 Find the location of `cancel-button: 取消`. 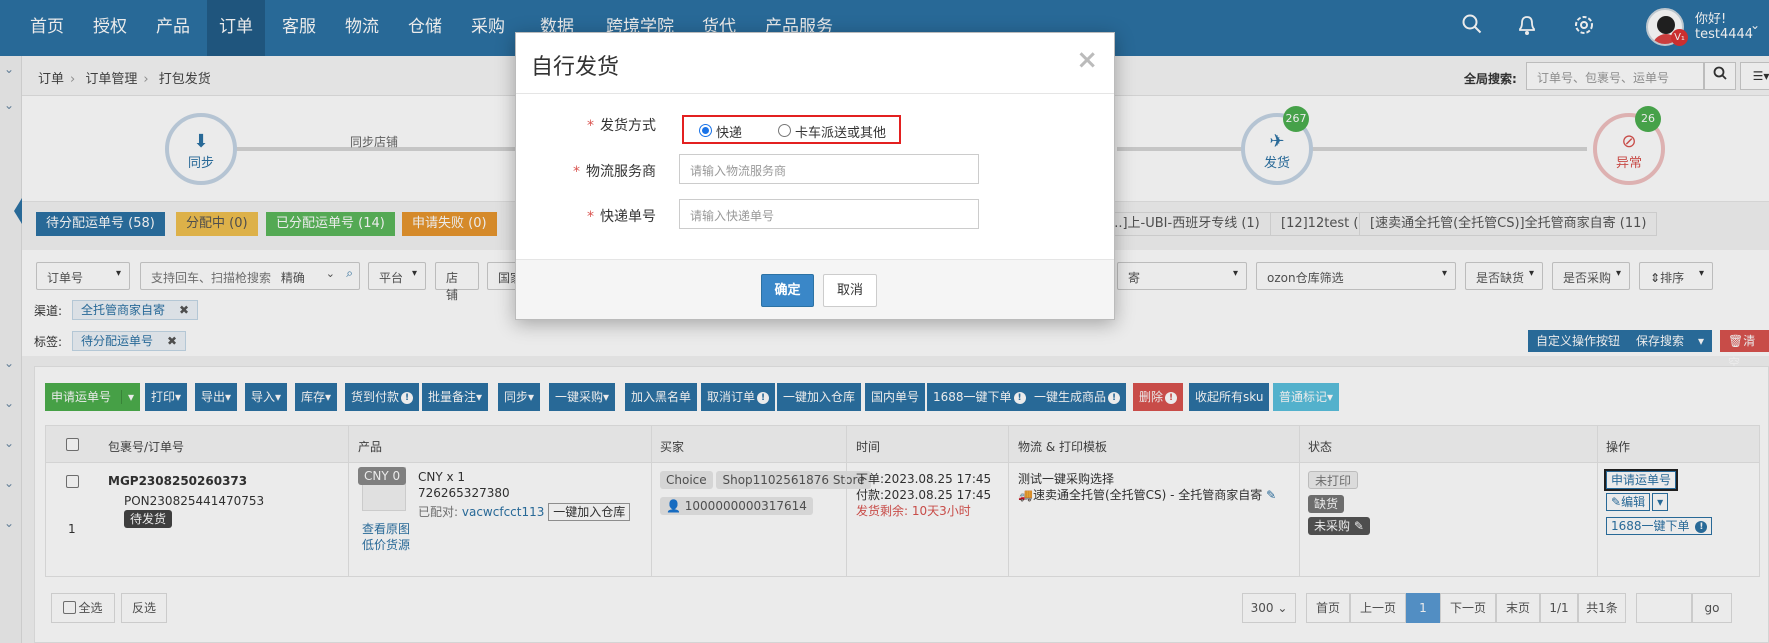

cancel-button: 取消 is located at coordinates (850, 290).